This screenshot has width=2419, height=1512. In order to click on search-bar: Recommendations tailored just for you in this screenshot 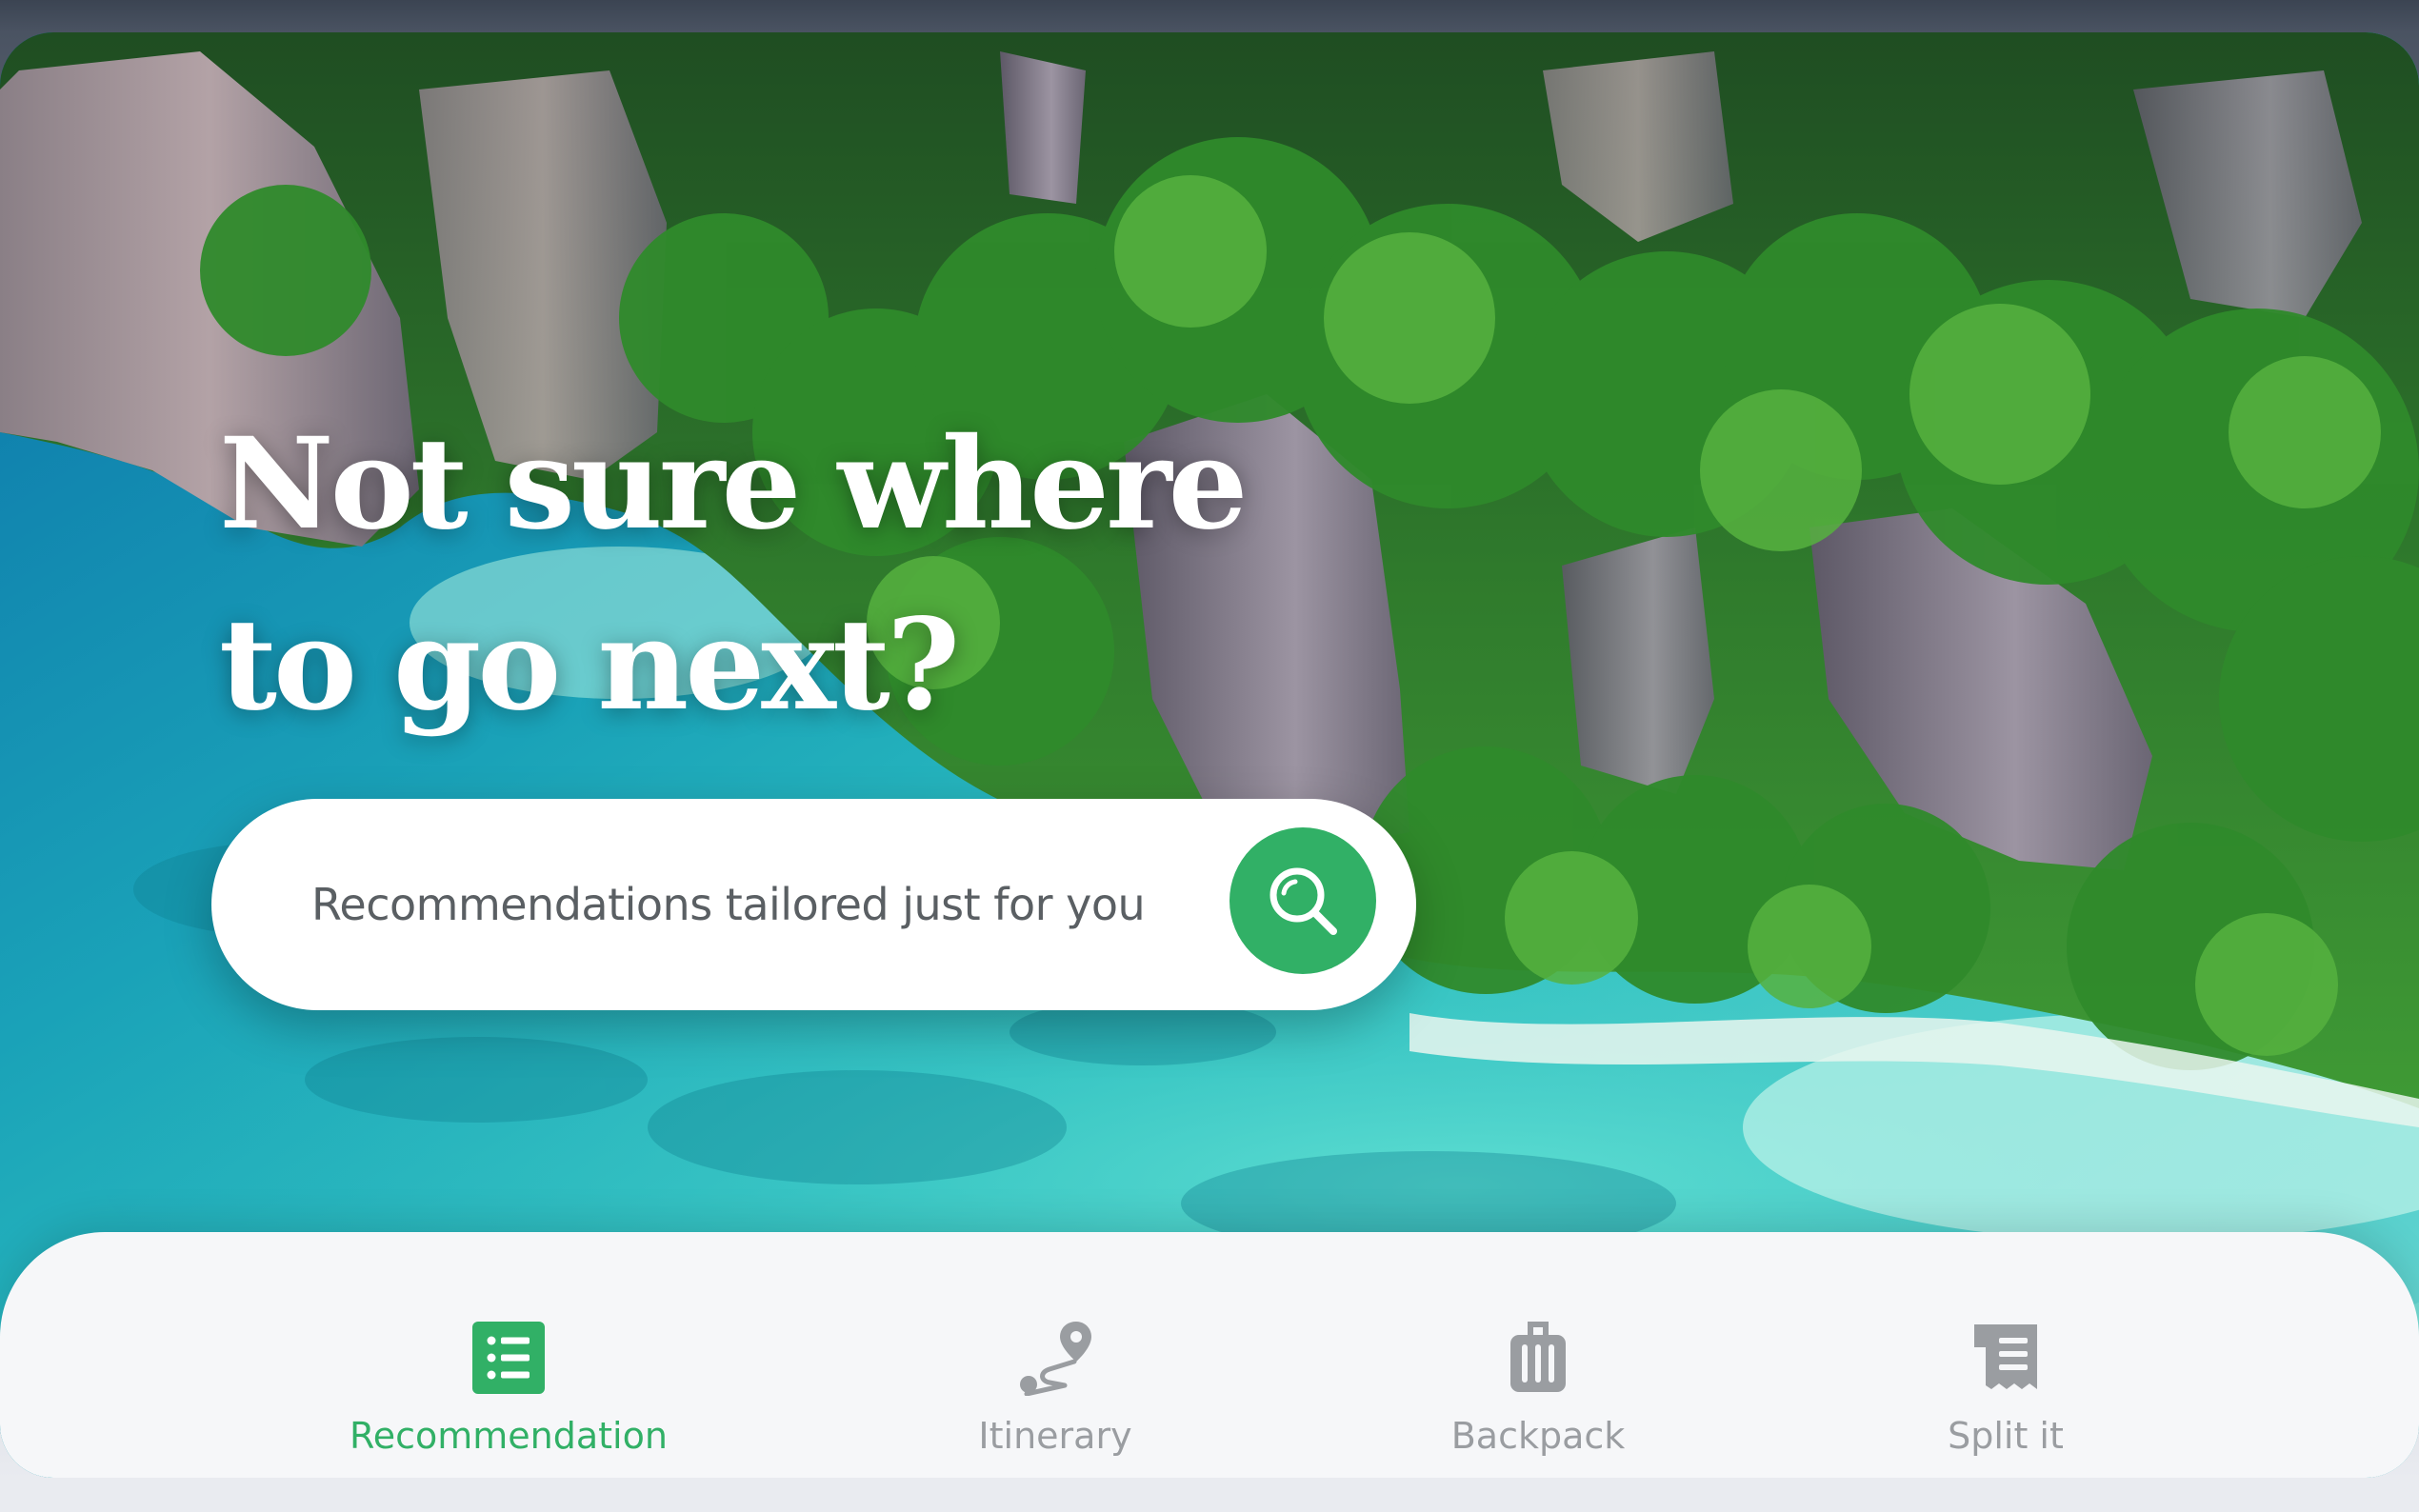, I will do `click(813, 904)`.